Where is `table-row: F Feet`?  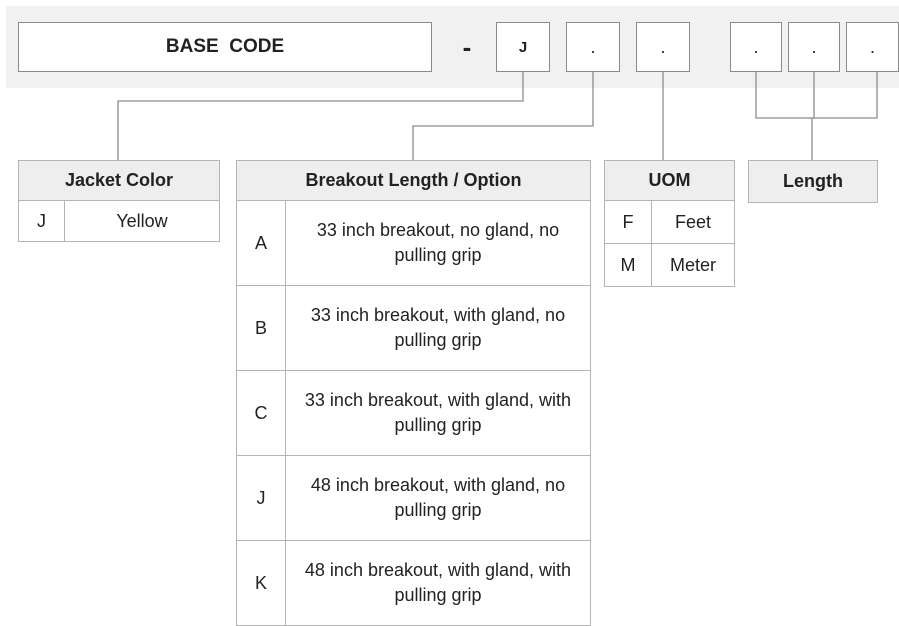
table-row: F Feet is located at coordinates (669, 222).